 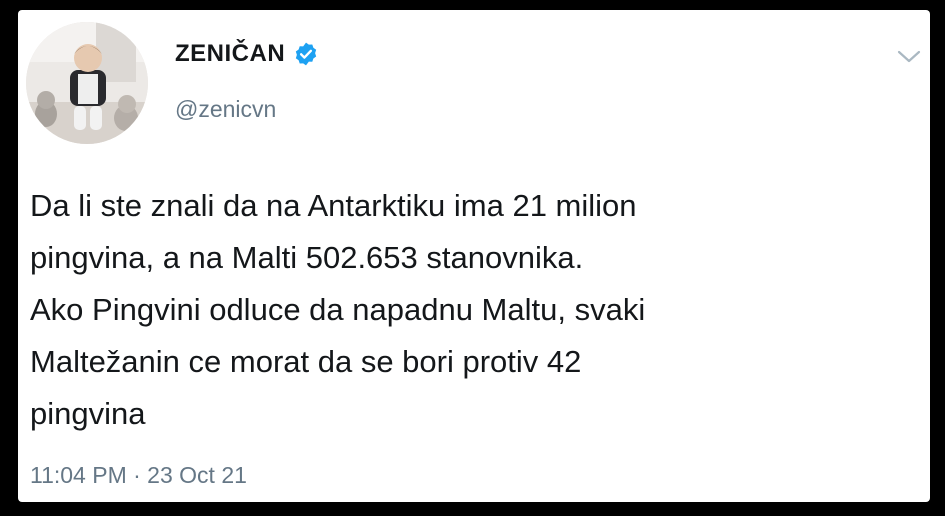 What do you see at coordinates (230, 54) in the screenshot?
I see `display-name: ZENIČAN` at bounding box center [230, 54].